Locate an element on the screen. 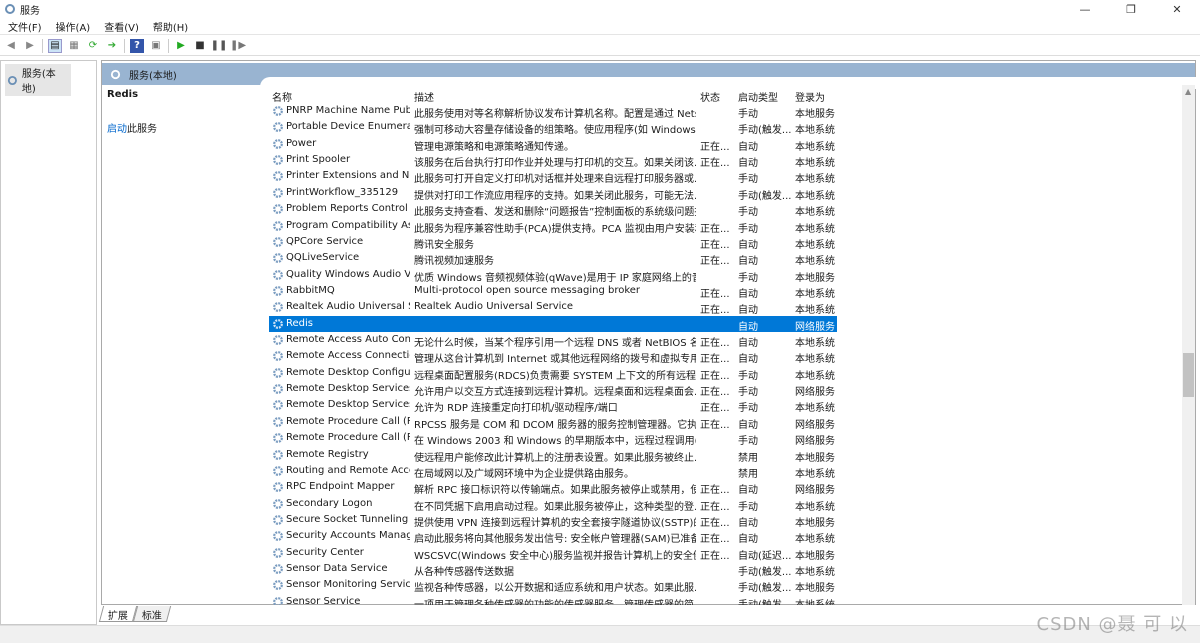 This screenshot has width=1200, height=643. tab-label: 标准 is located at coordinates (151, 616).